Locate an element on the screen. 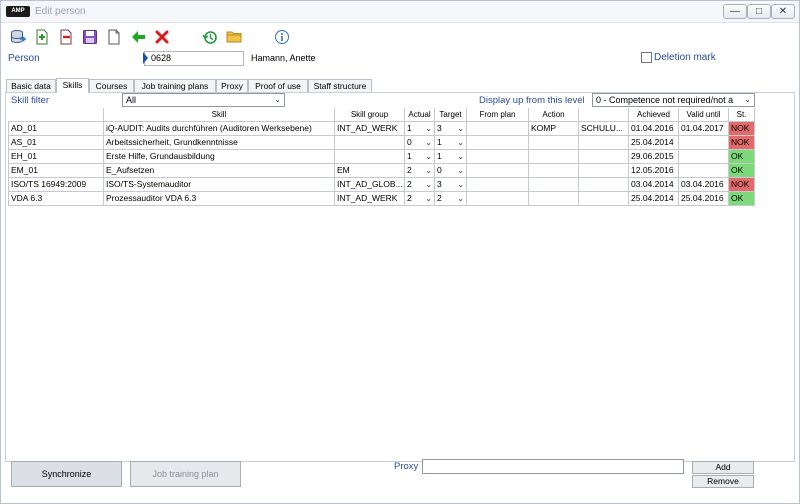  column-header-achieved: Achieved is located at coordinates (654, 115).